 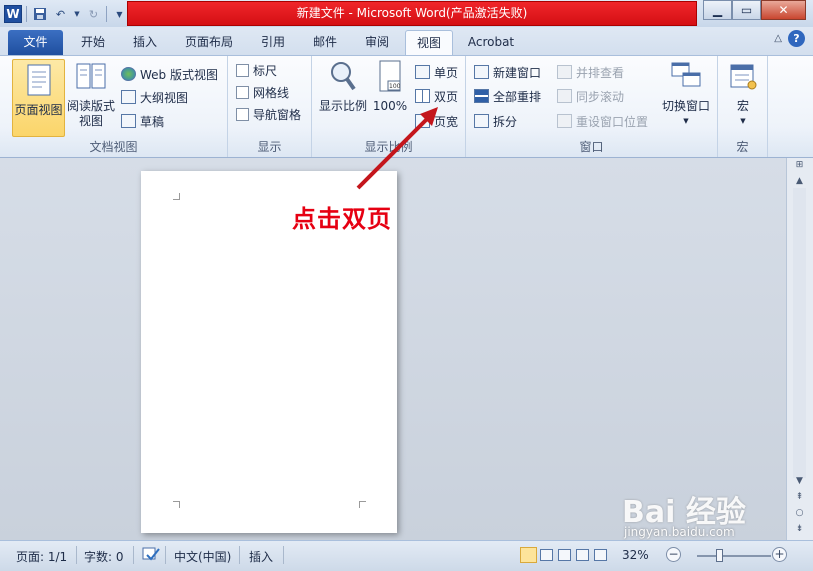 I want to click on customize-toolbar-icon: ▼, so click(x=119, y=14).